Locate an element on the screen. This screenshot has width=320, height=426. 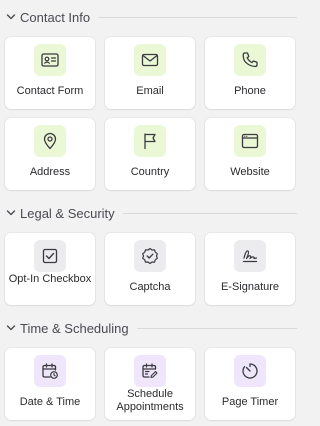
field-label: Country is located at coordinates (150, 172).